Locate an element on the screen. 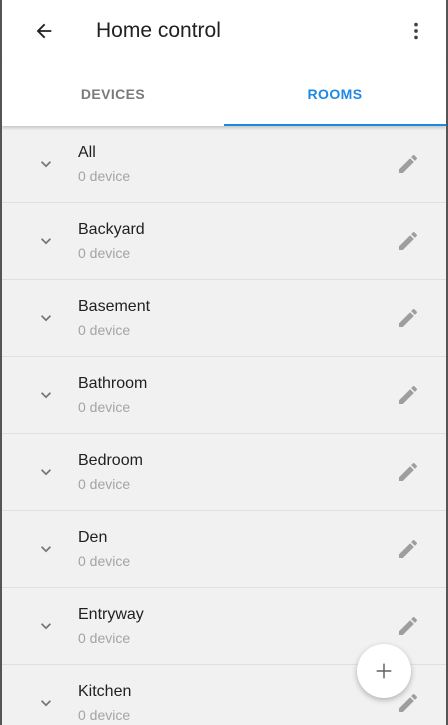  tab-bar: DEVICES ROOMS is located at coordinates (224, 94).